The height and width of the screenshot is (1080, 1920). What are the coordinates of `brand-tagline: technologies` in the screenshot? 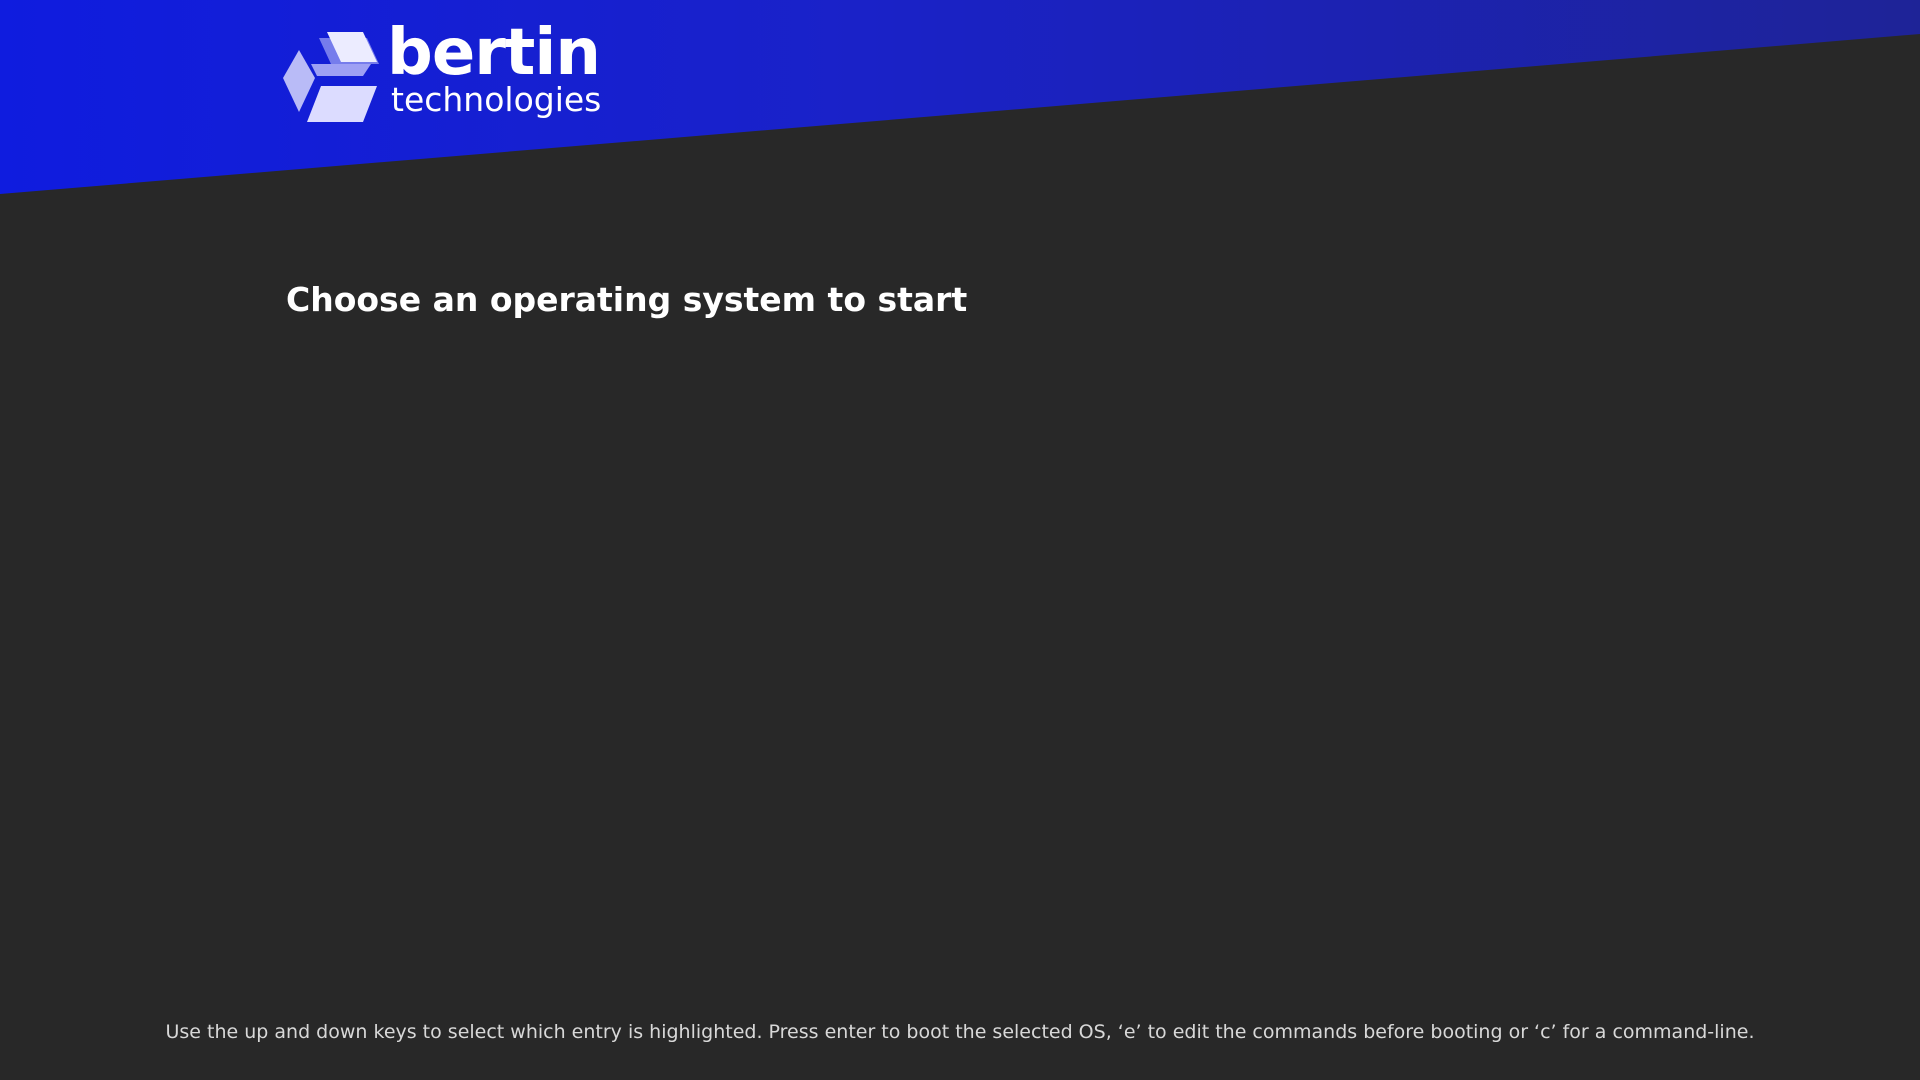 It's located at (496, 99).